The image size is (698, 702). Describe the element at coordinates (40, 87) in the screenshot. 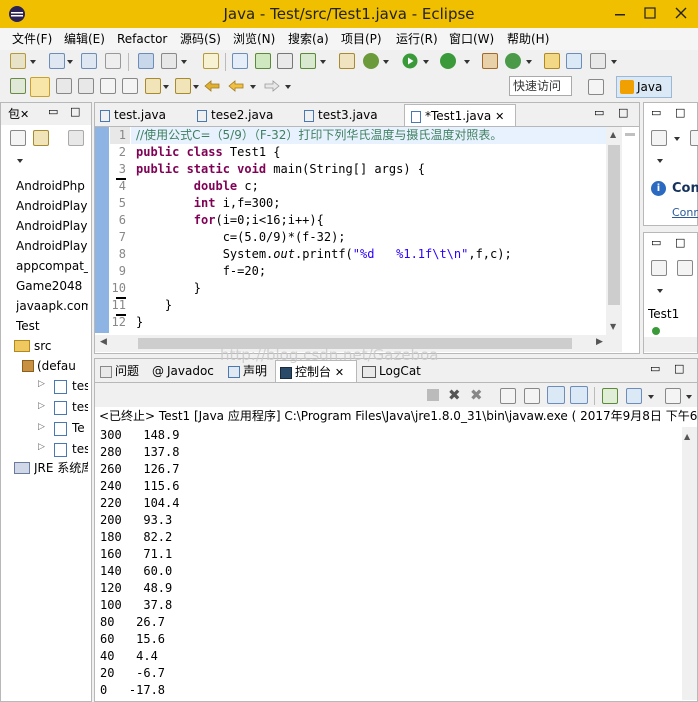

I see `highlight-icon` at that location.